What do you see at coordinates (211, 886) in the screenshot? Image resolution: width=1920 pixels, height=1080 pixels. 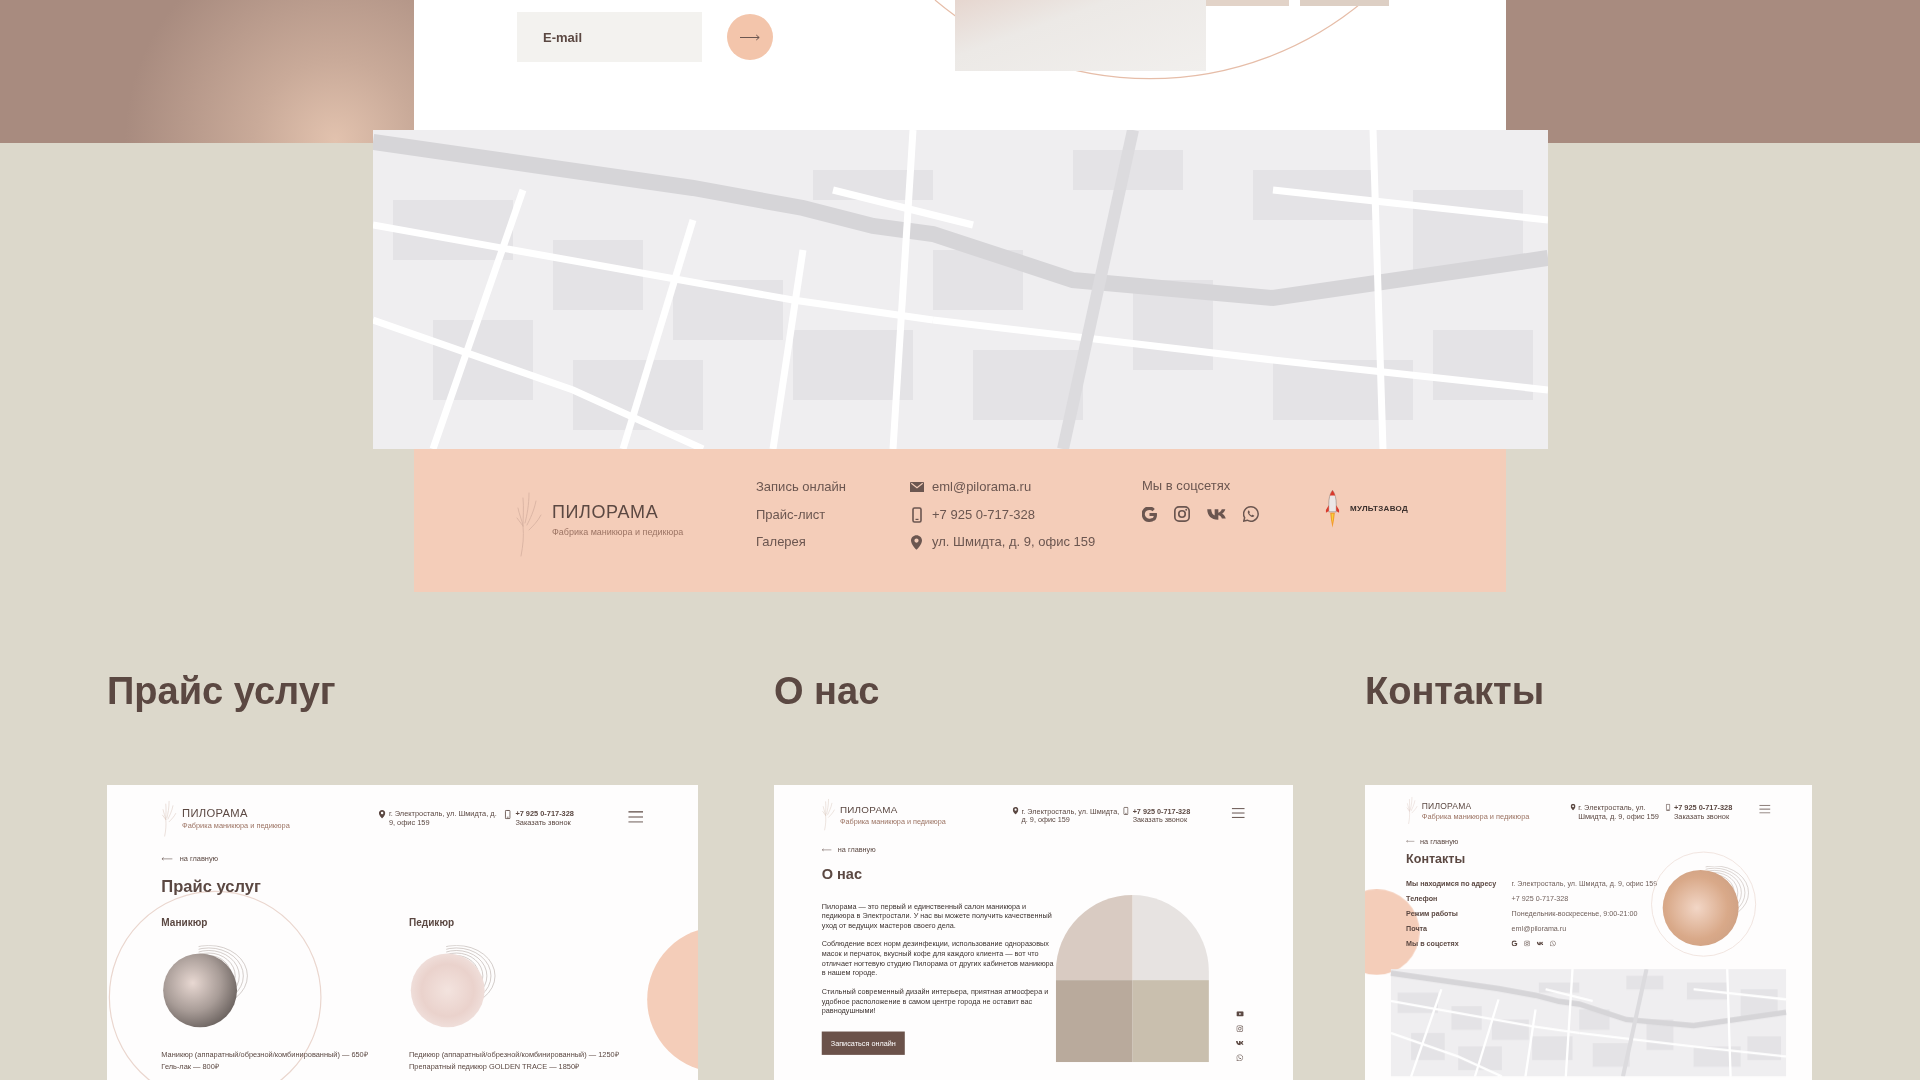 I see `page-title: Прайс услуг` at bounding box center [211, 886].